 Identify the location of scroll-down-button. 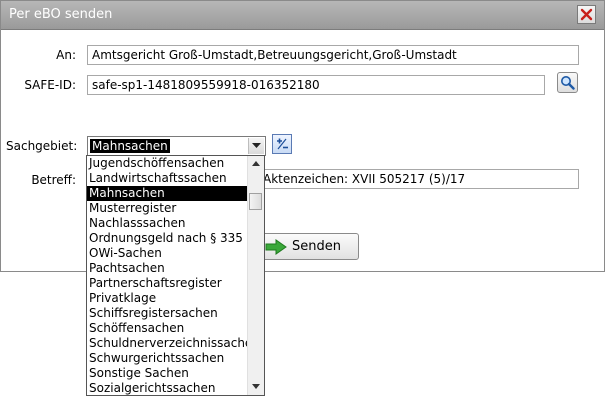
(256, 387).